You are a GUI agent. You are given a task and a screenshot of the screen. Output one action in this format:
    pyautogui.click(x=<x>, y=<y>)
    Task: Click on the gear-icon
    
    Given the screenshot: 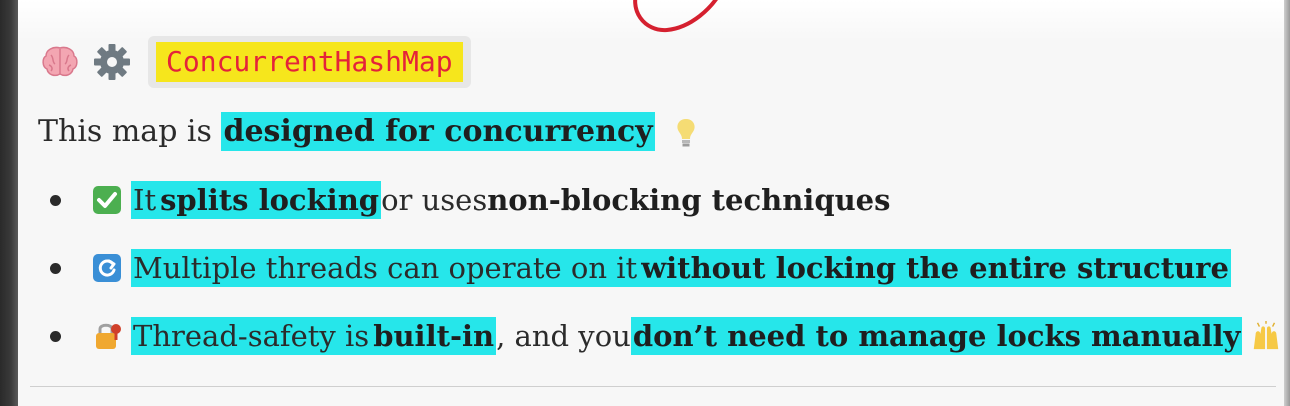 What is the action you would take?
    pyautogui.click(x=112, y=62)
    